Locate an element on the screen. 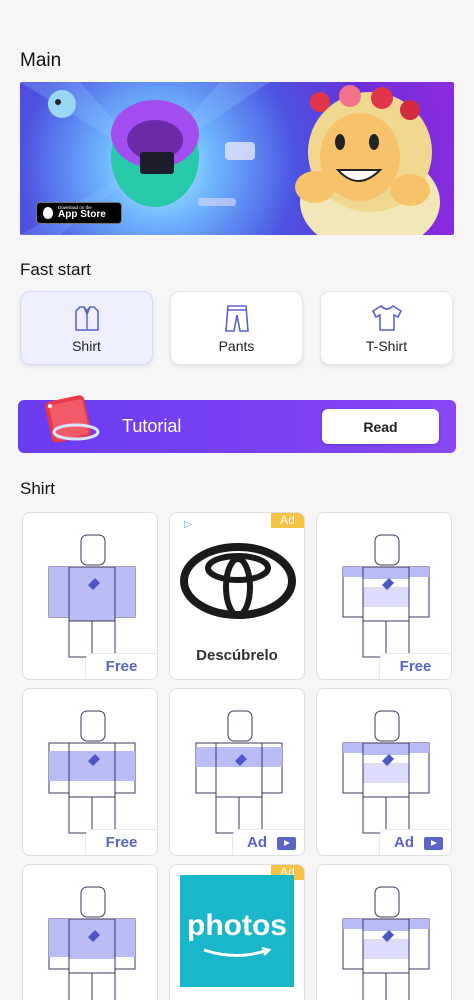 The height and width of the screenshot is (1000, 474). ad-tile: Ad photos Instalalo is located at coordinates (237, 932).